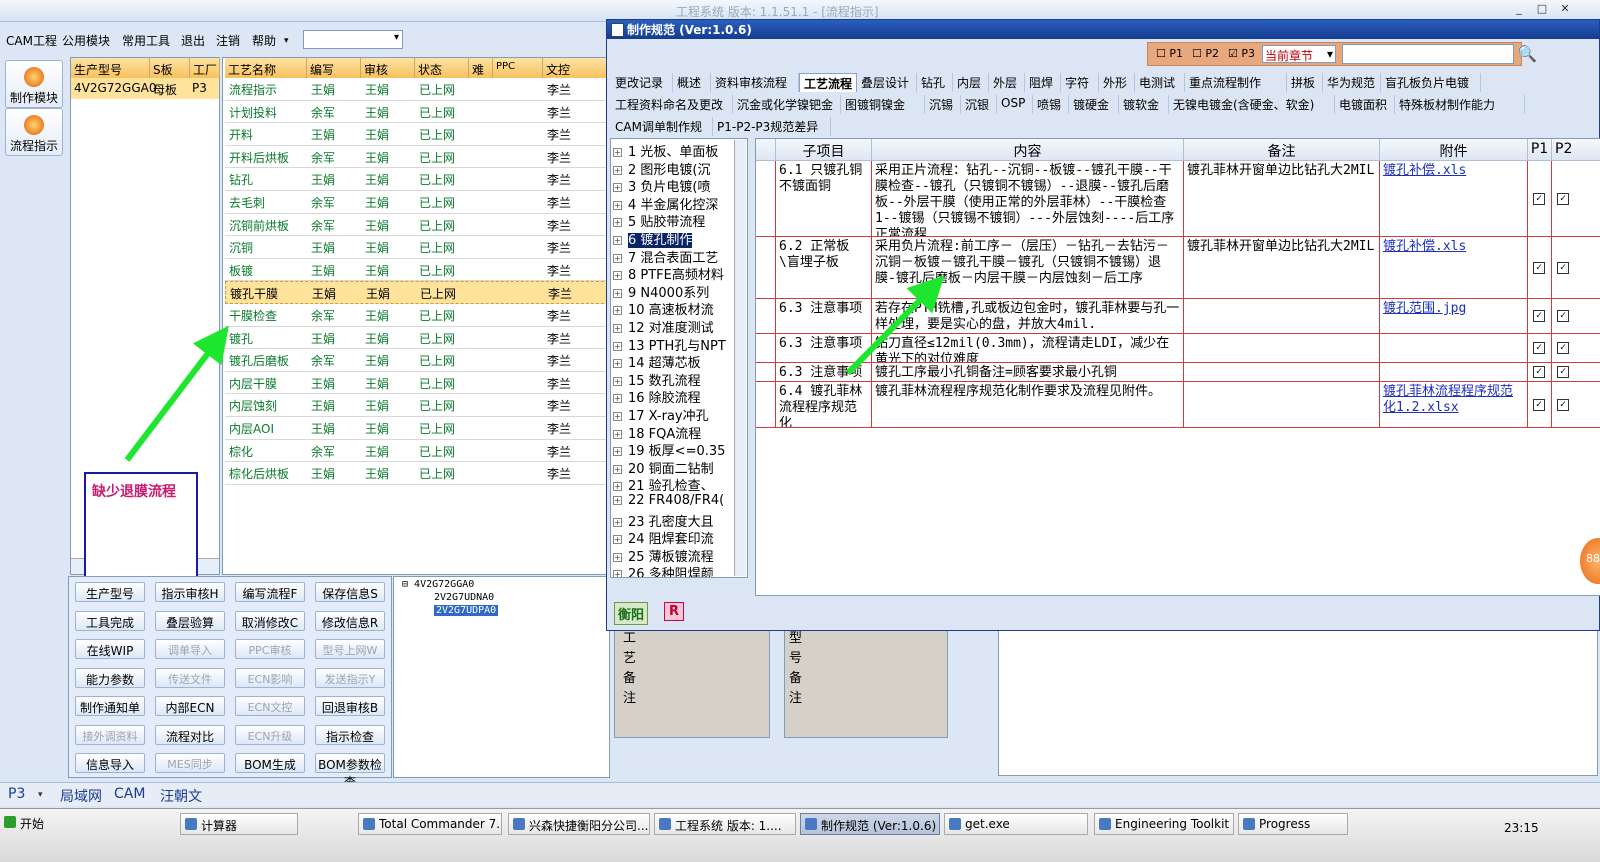  What do you see at coordinates (692, 82) in the screenshot?
I see `tab: 概述` at bounding box center [692, 82].